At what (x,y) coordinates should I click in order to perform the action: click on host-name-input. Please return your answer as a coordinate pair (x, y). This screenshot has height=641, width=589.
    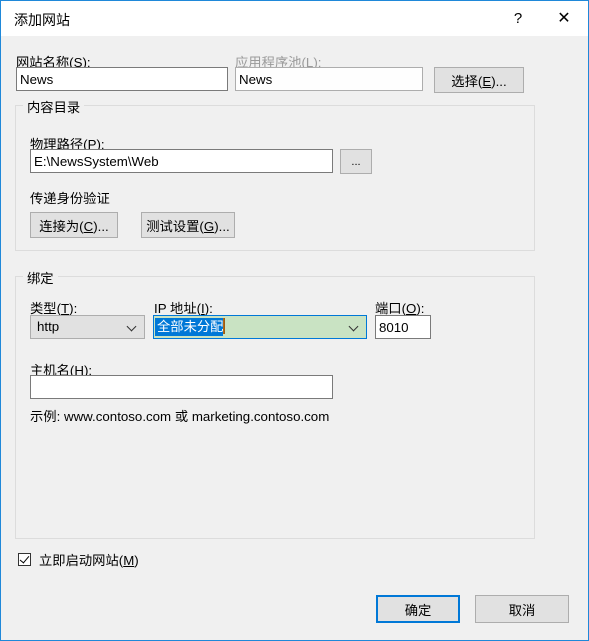
    Looking at the image, I should click on (181, 387).